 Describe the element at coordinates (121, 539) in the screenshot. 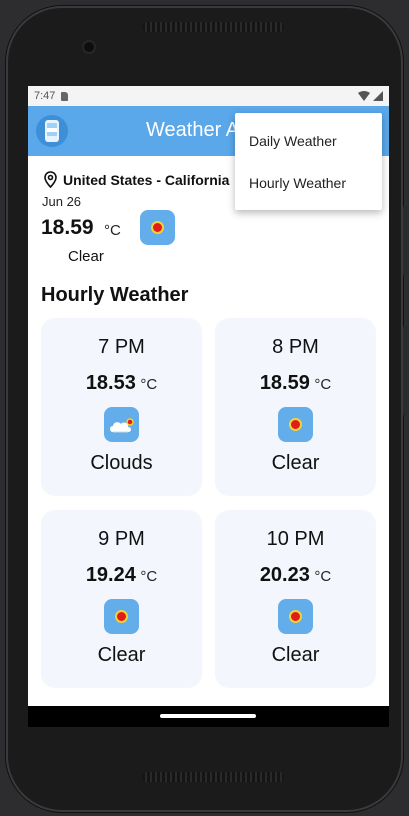

I see `hourly-time: 9 PM` at that location.